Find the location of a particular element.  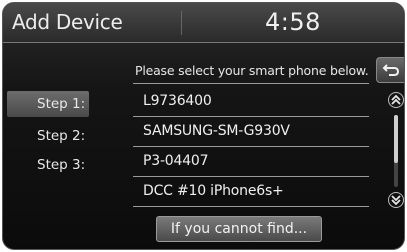

step-3-label: Step 3: is located at coordinates (61, 165).